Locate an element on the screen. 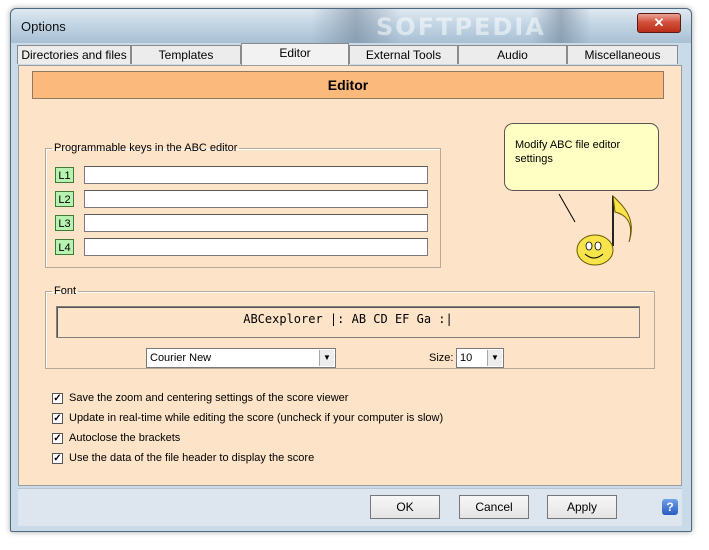 The height and width of the screenshot is (550, 709). font-size-select: 10 ▼ is located at coordinates (480, 358).